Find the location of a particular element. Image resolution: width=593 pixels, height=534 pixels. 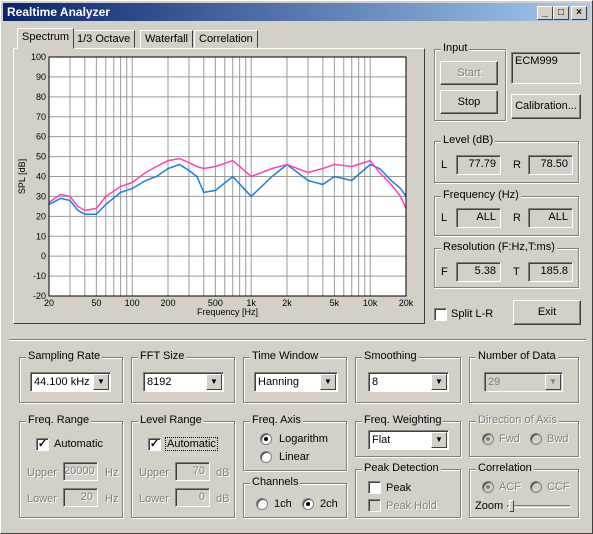

frequency-r-label: R is located at coordinates (517, 218).